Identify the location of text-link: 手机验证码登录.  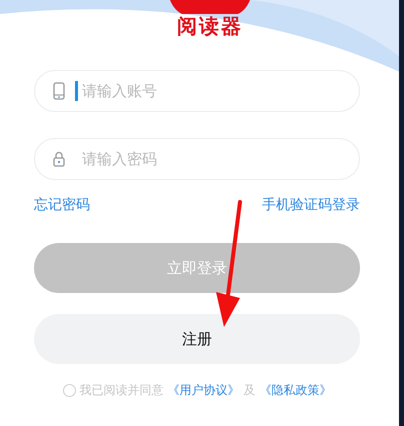
(311, 205).